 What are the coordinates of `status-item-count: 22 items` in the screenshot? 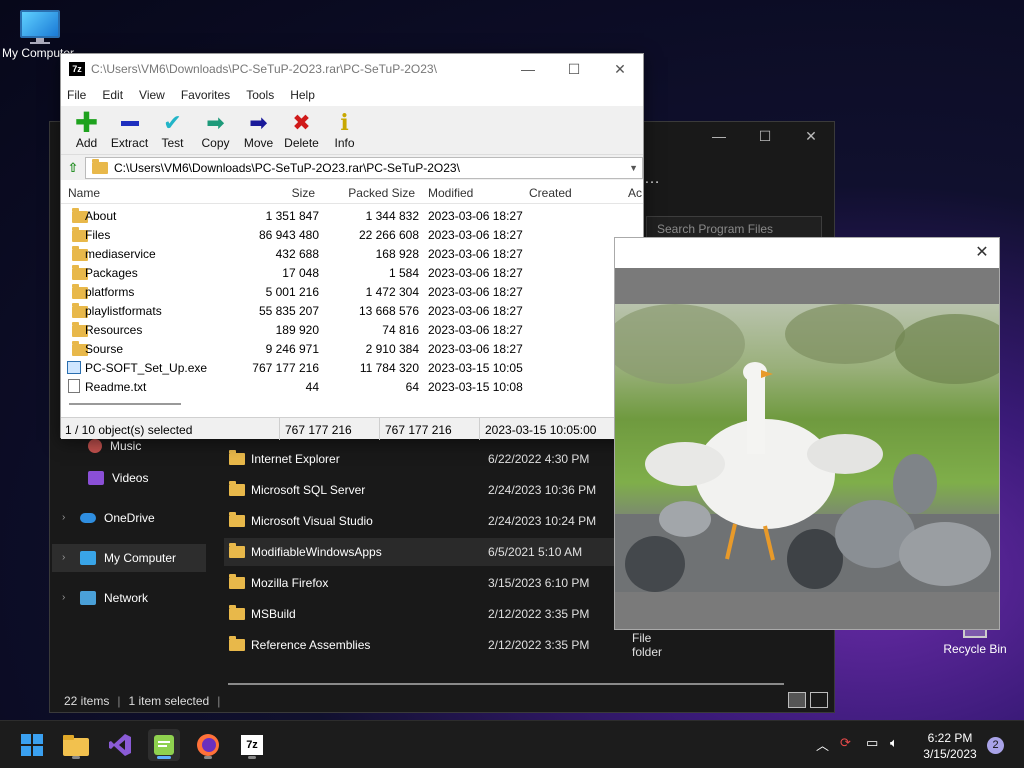 It's located at (87, 701).